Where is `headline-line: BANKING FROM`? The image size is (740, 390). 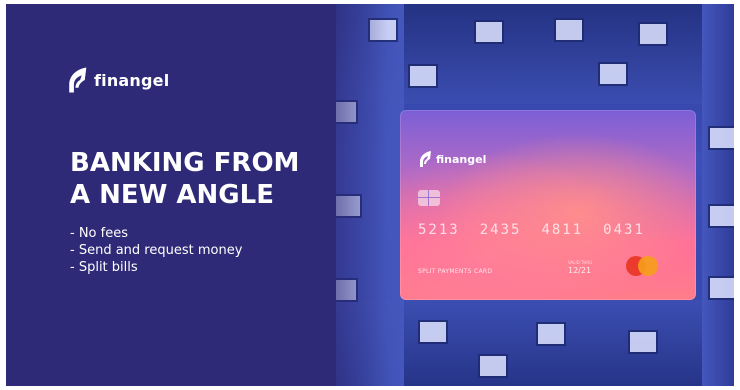 headline-line: BANKING FROM is located at coordinates (185, 163).